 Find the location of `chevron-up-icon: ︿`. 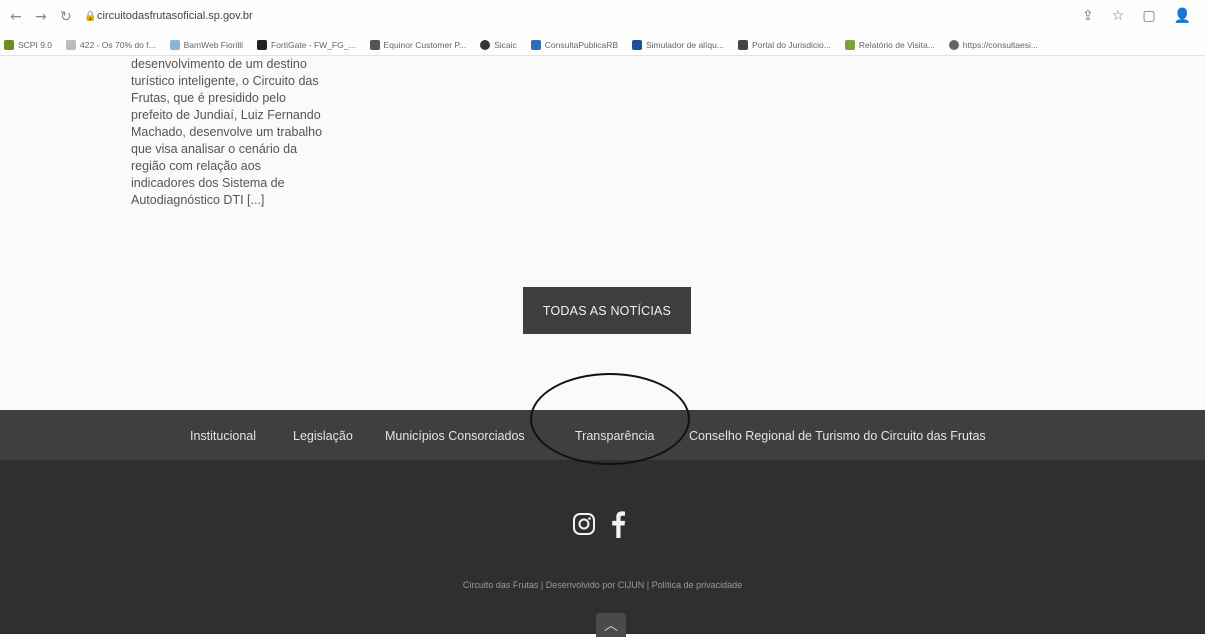

chevron-up-icon: ︿ is located at coordinates (611, 625).